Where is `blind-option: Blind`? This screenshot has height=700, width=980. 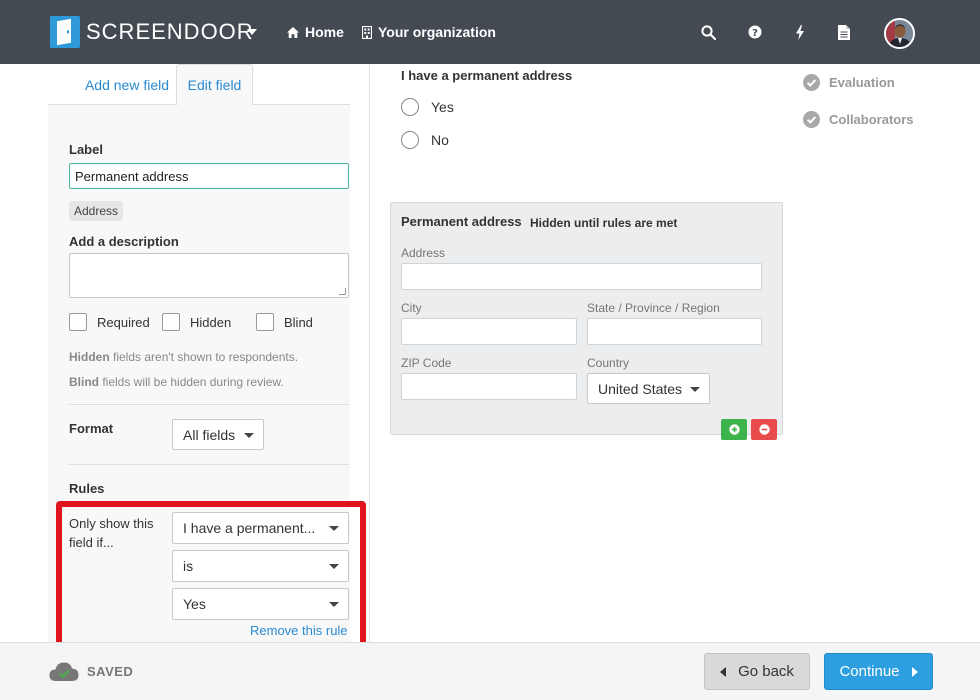
blind-option: Blind is located at coordinates (284, 322).